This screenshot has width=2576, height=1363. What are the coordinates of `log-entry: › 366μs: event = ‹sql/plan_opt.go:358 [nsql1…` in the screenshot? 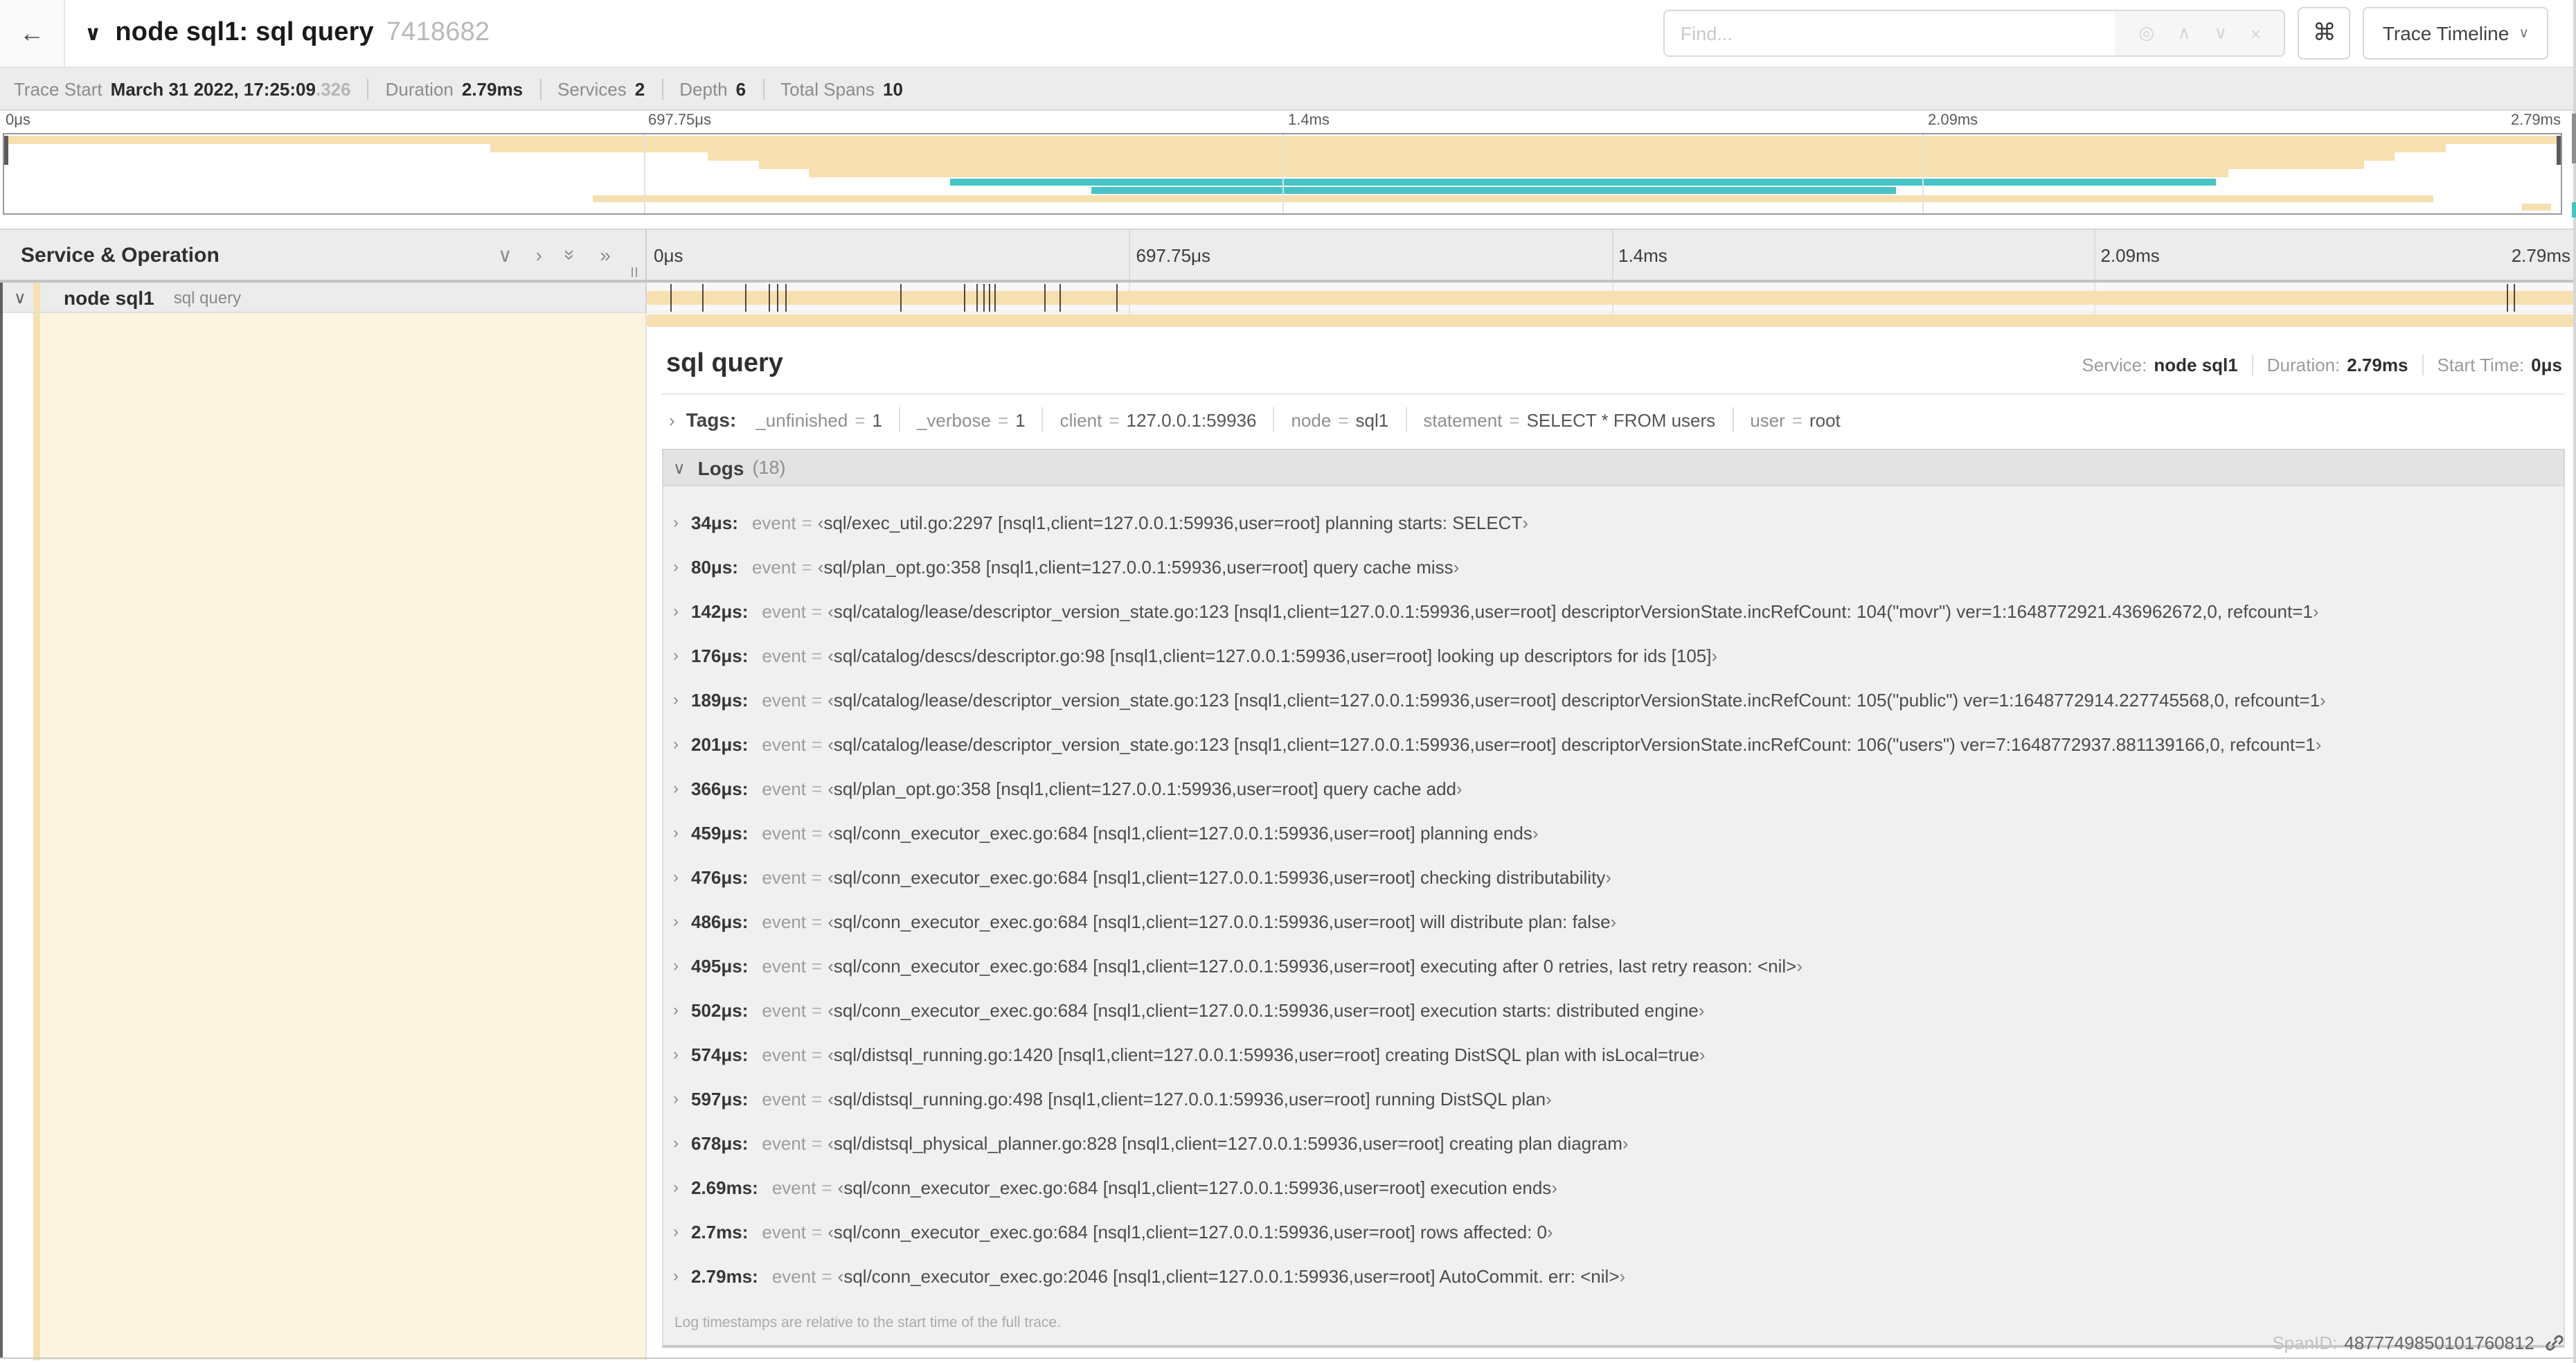 It's located at (1613, 788).